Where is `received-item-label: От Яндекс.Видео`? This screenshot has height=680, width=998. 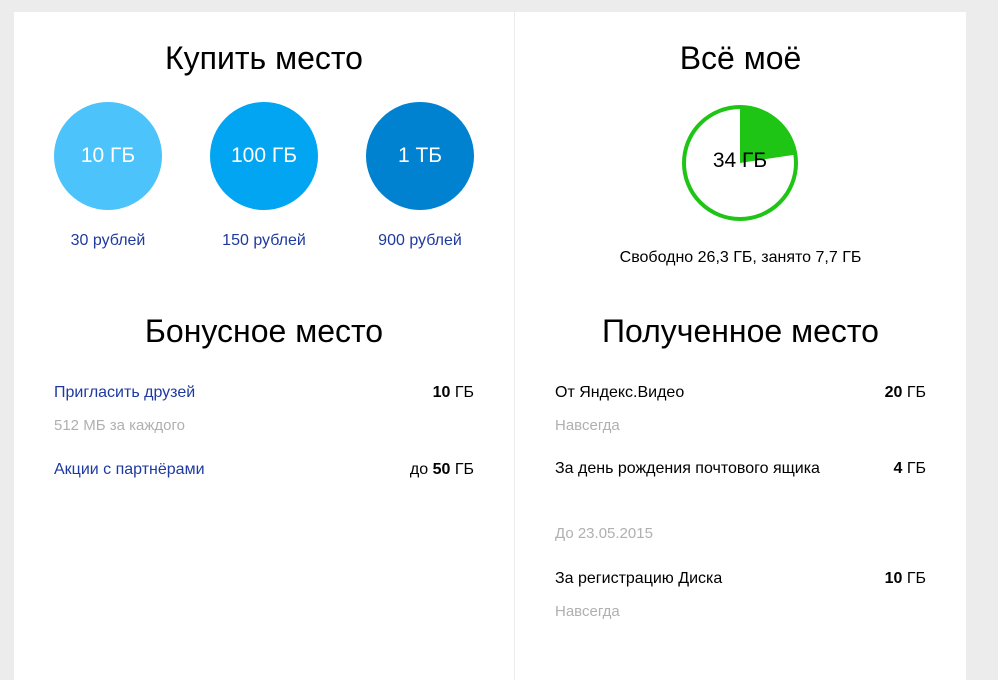
received-item-label: От Яндекс.Видео is located at coordinates (620, 392).